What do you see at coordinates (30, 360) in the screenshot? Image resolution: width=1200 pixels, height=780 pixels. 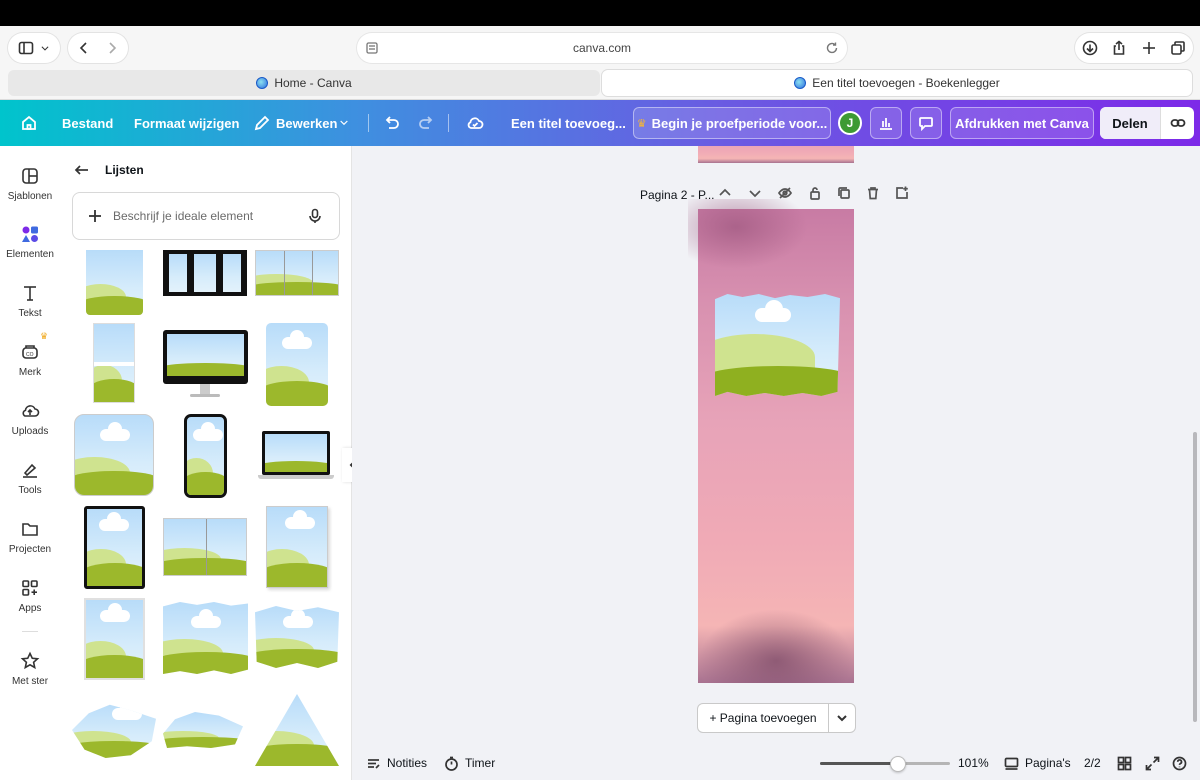 I see `rail-item-brand: CO Merk` at bounding box center [30, 360].